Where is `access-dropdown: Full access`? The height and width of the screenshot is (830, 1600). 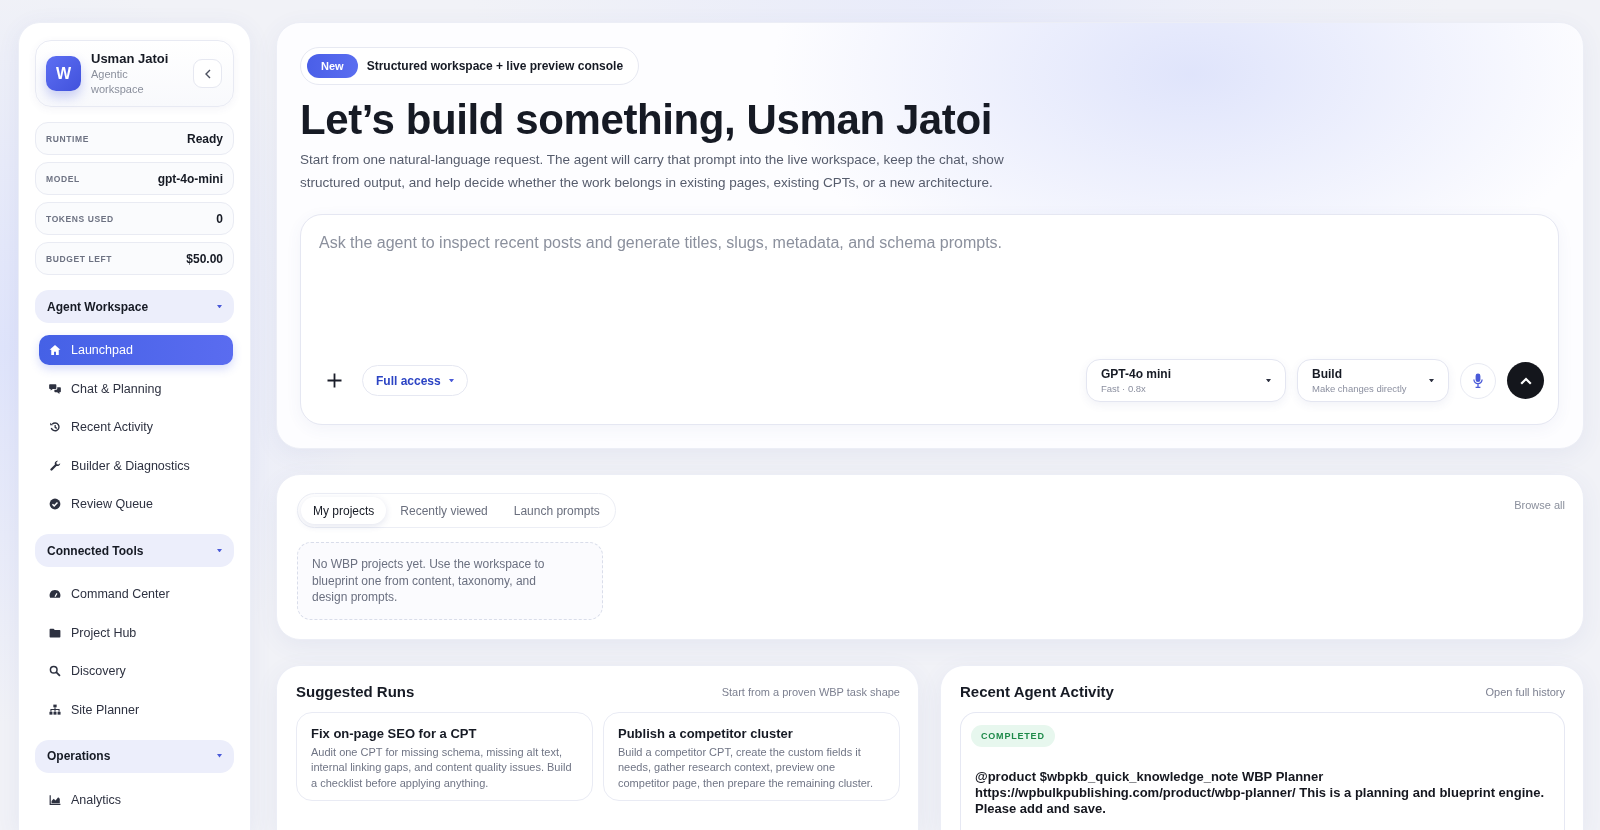
access-dropdown: Full access is located at coordinates (415, 380).